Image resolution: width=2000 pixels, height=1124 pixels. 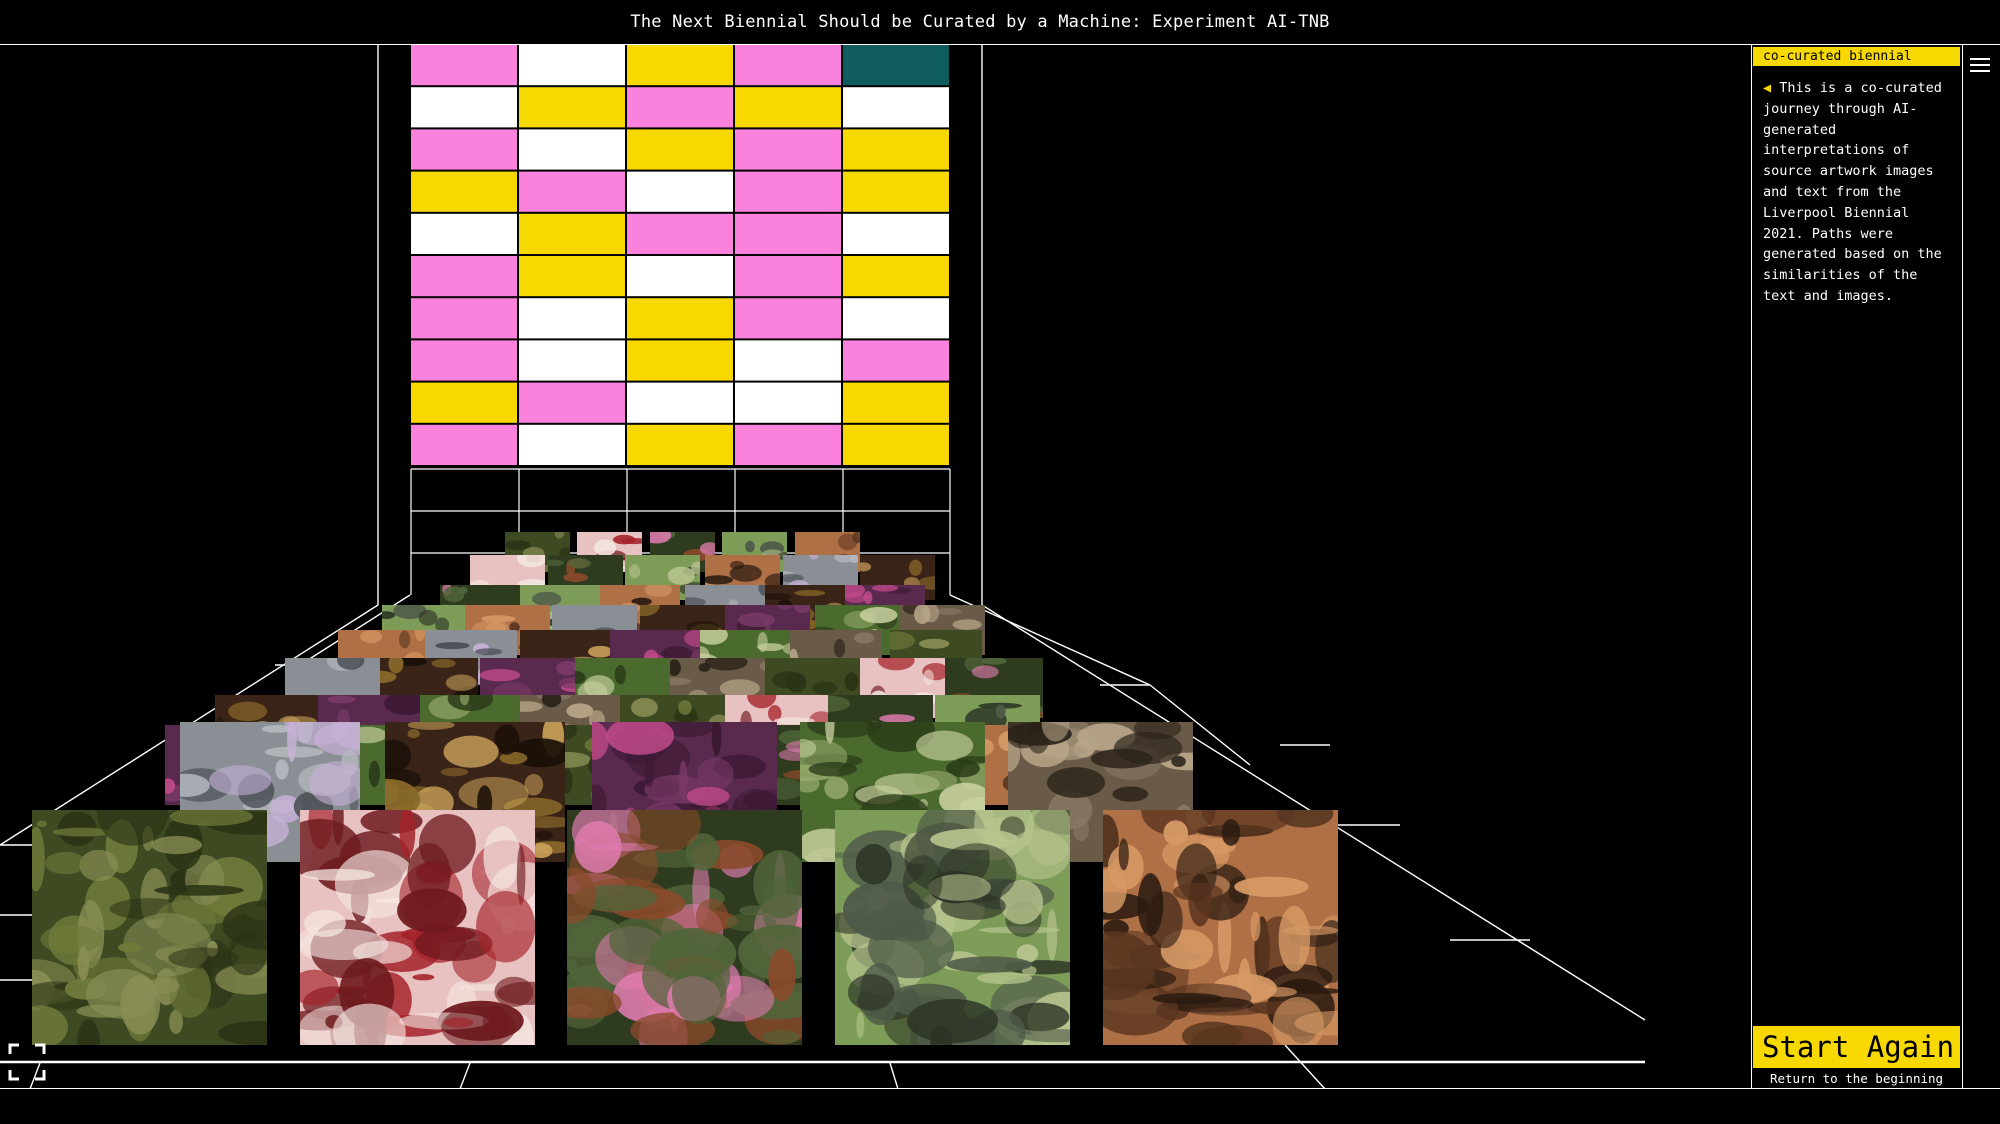 I want to click on panel-tab-label: co-curated biennial, so click(x=1856, y=56).